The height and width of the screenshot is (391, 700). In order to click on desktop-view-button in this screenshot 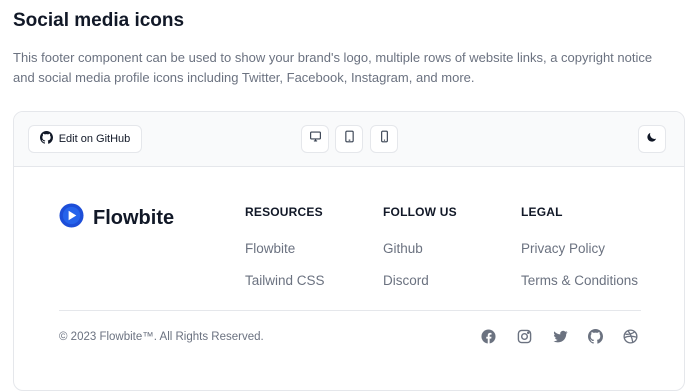, I will do `click(315, 139)`.